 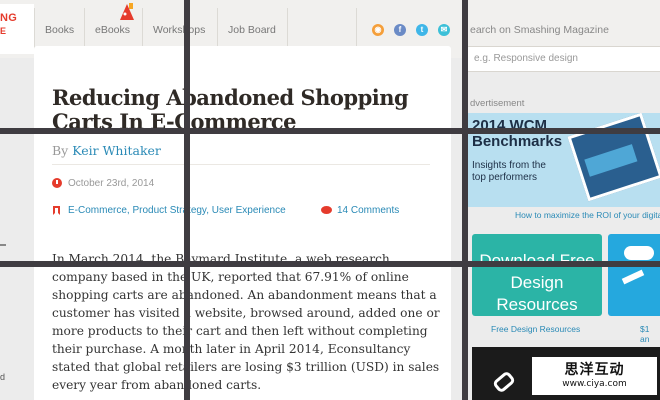 I want to click on search-input: e.g. Responsive design, so click(x=563, y=59).